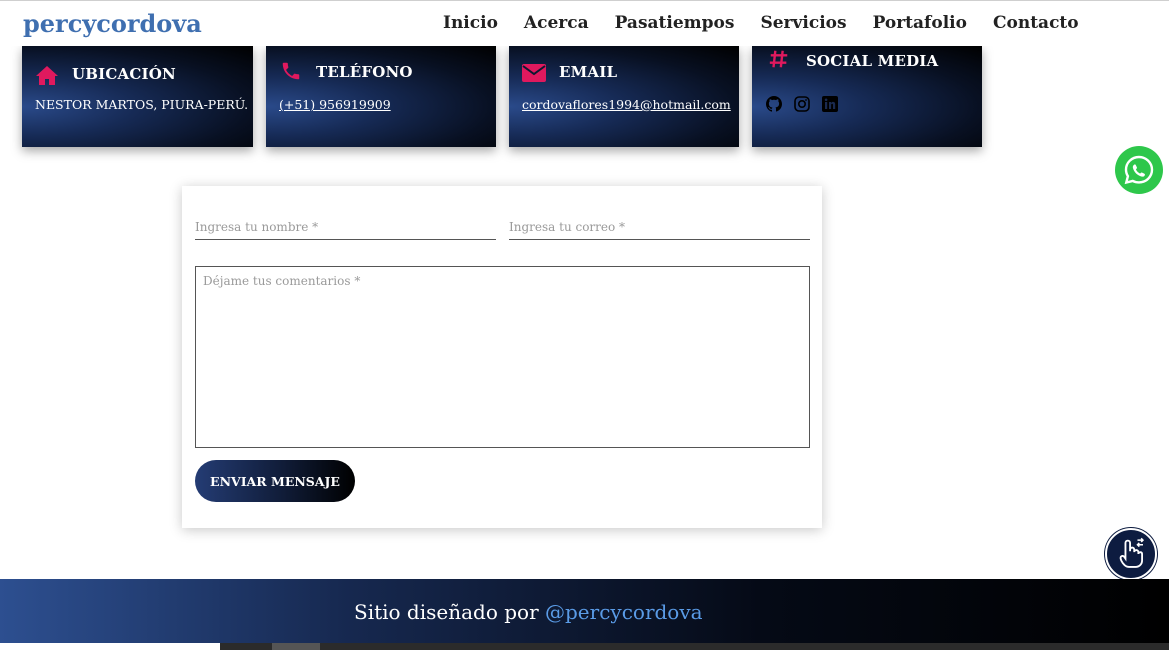 Image resolution: width=1169 pixels, height=650 pixels. I want to click on location-card: UBICACIÓN NESTOR MARTOS, PIURA-PERÚ., so click(137, 96).